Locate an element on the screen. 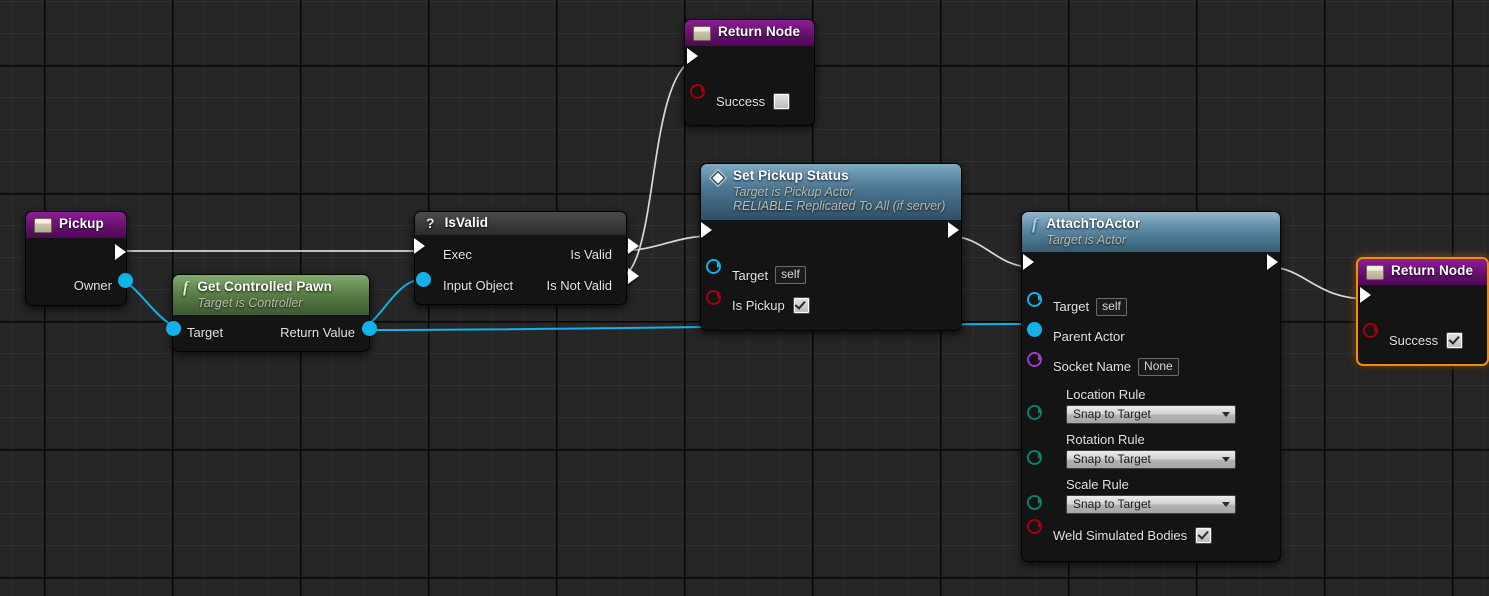  input-object-pin is located at coordinates (423, 279).